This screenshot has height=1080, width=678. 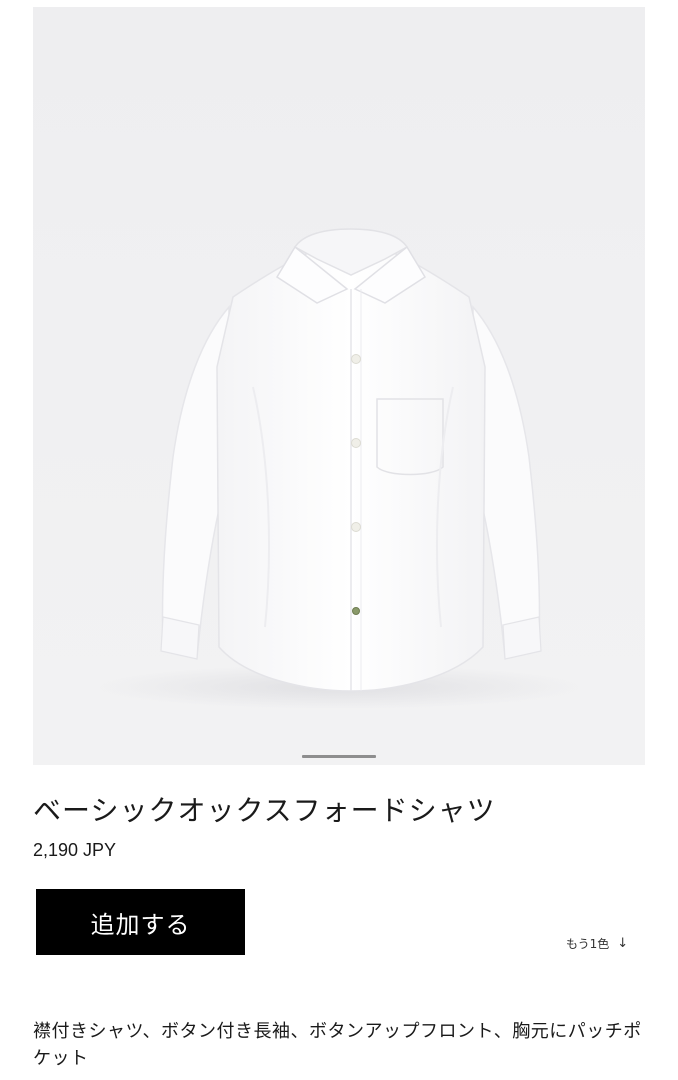 What do you see at coordinates (339, 756) in the screenshot?
I see `image-carousel-indicator` at bounding box center [339, 756].